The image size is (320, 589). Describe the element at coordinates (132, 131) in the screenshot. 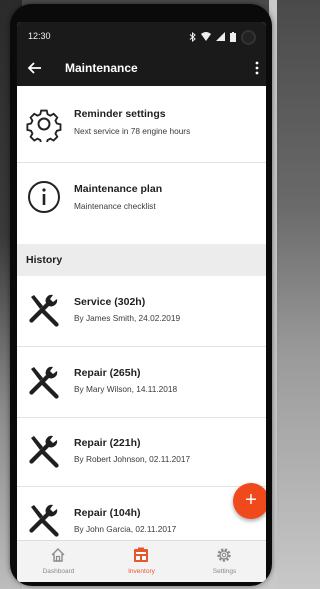

I see `item-subtitle: Next service in 78 engine hours` at that location.